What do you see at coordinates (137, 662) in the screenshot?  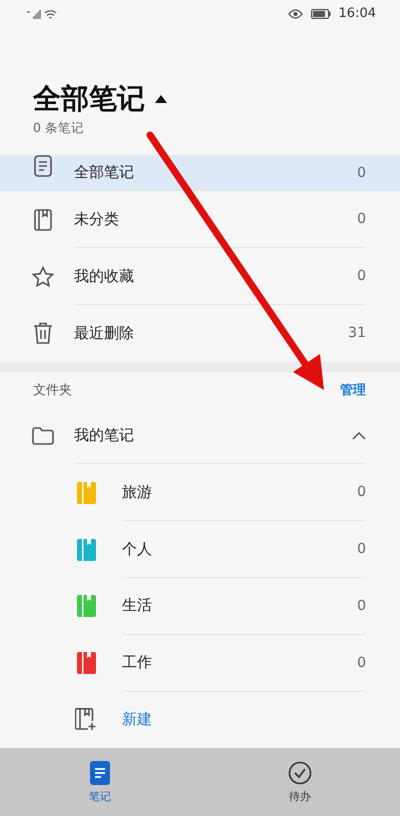 I see `folder-label: 工作` at bounding box center [137, 662].